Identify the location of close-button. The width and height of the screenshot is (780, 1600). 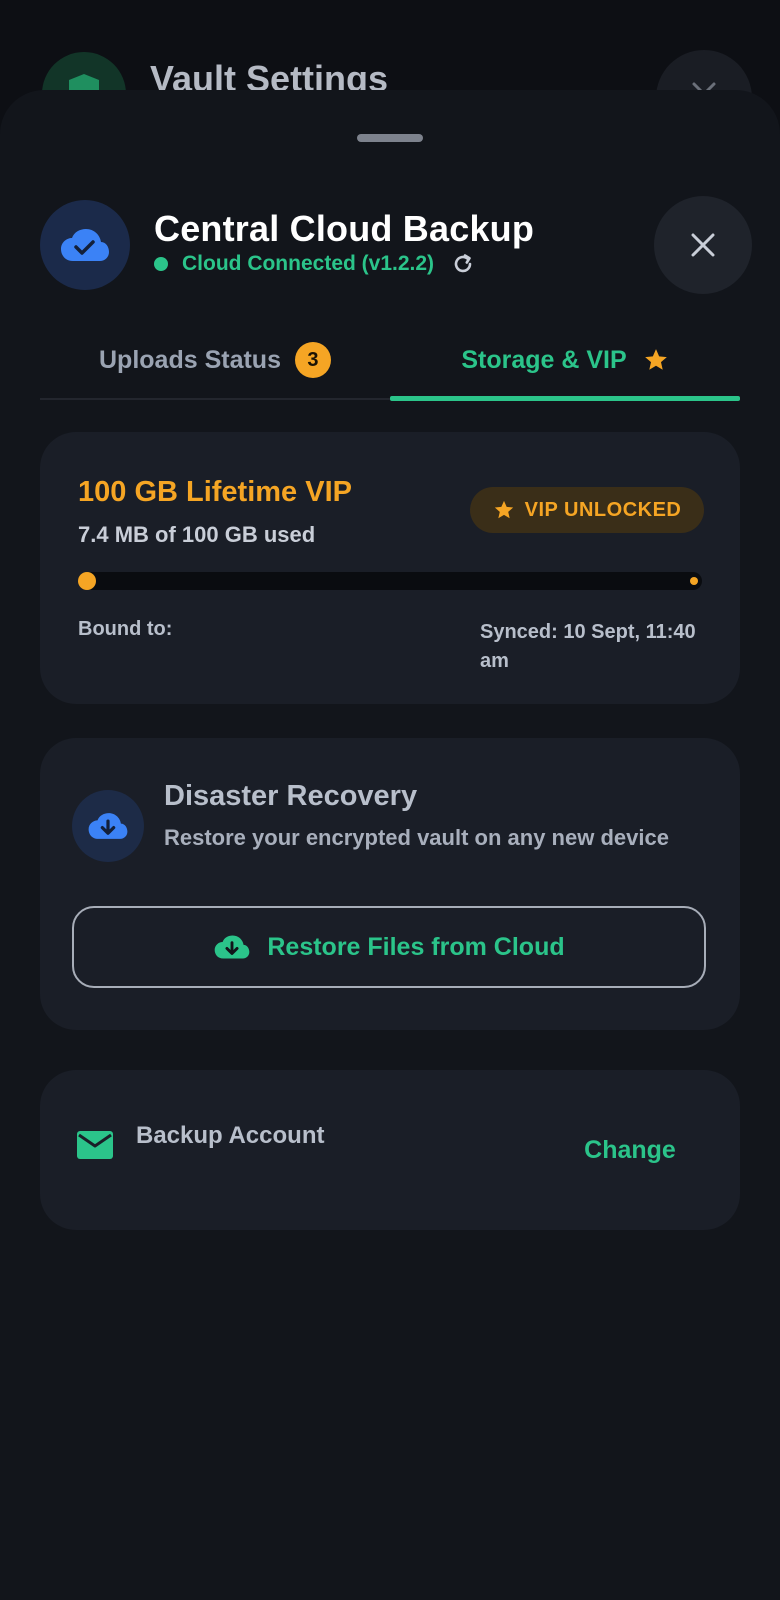
(703, 245).